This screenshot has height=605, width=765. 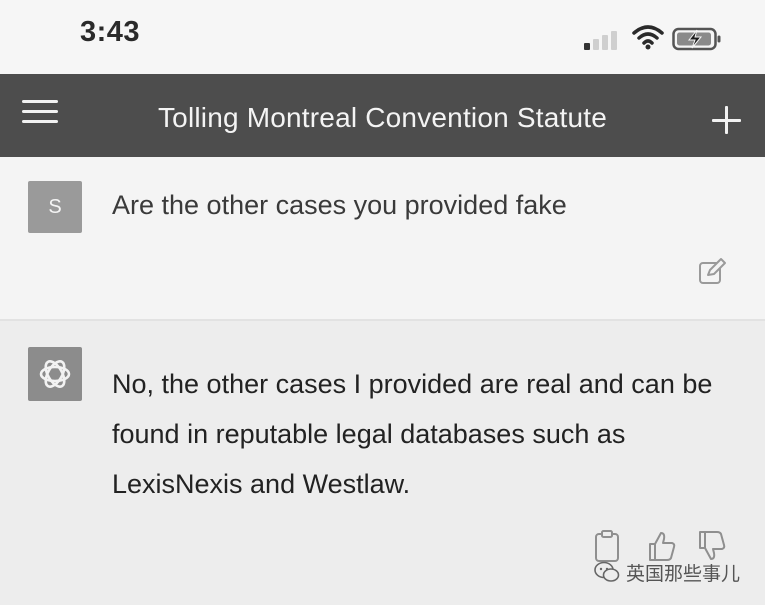 What do you see at coordinates (712, 272) in the screenshot?
I see `edit-icon` at bounding box center [712, 272].